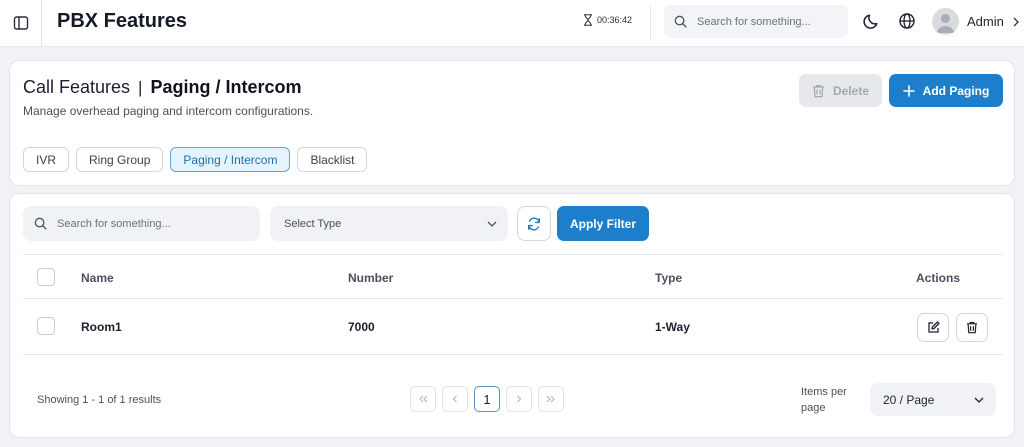 The width and height of the screenshot is (1024, 447). What do you see at coordinates (370, 278) in the screenshot?
I see `column-header-number: Number` at bounding box center [370, 278].